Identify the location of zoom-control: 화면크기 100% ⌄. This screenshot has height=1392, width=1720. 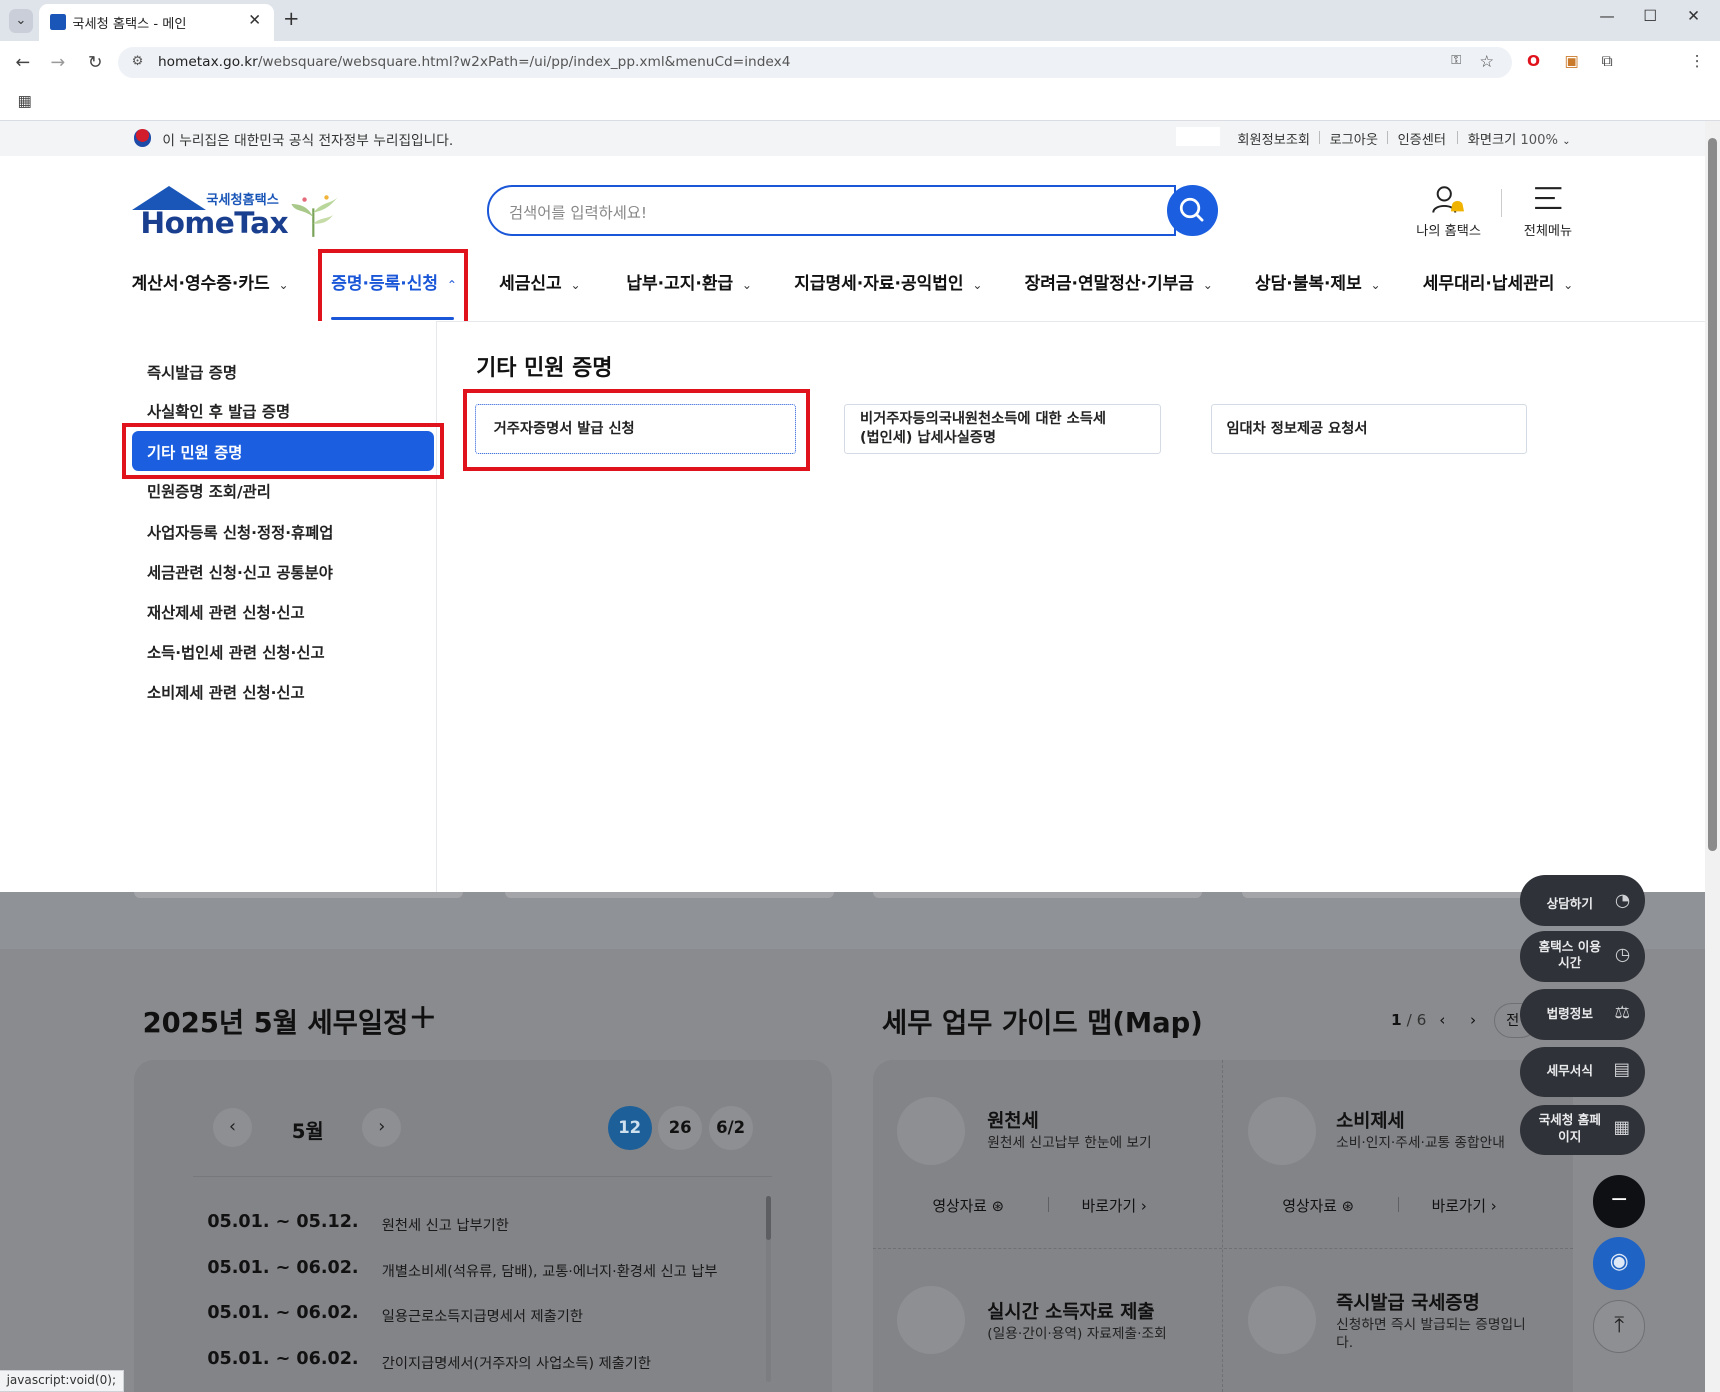
(1519, 138).